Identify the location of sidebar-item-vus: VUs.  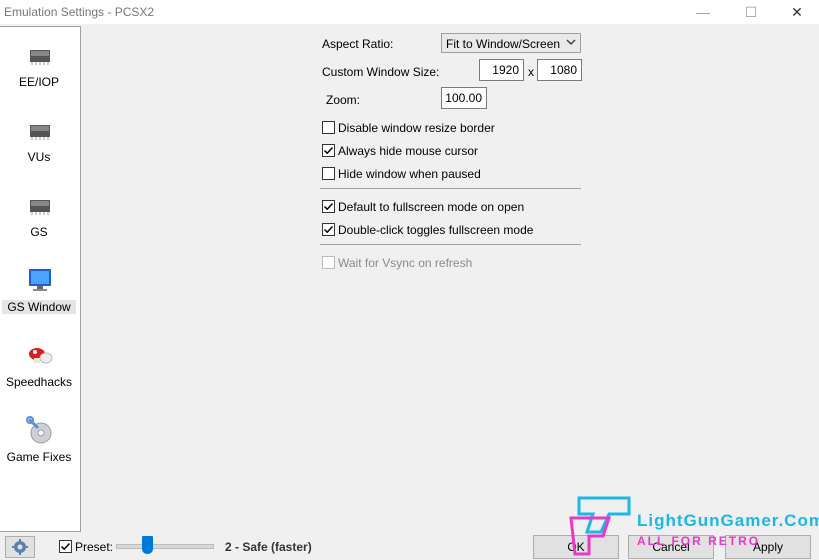
(39, 140).